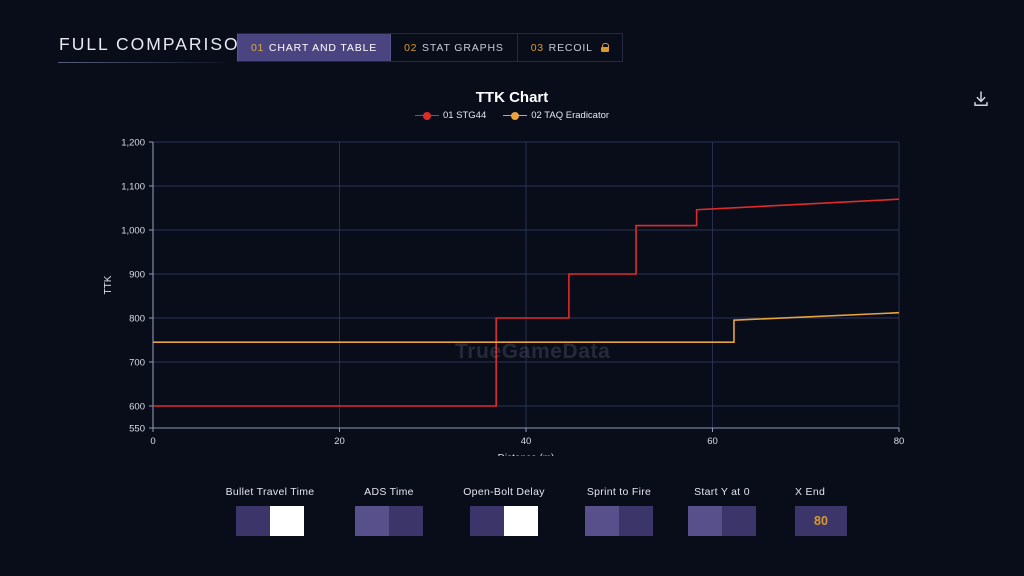 The width and height of the screenshot is (1024, 576). What do you see at coordinates (108, 284) in the screenshot?
I see `y-axis-label: TTK` at bounding box center [108, 284].